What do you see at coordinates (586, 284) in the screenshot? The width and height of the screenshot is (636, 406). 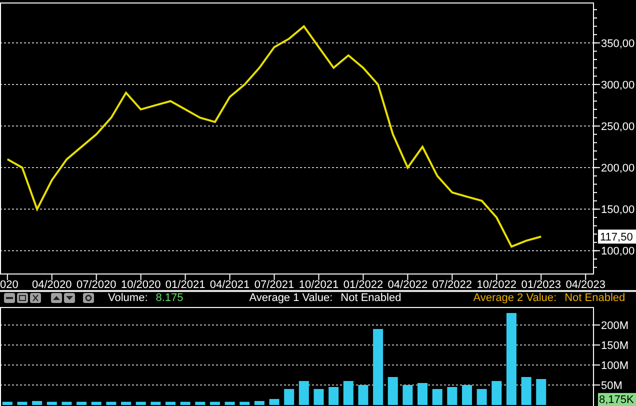 I see `x-axis-label: 04/2023` at bounding box center [586, 284].